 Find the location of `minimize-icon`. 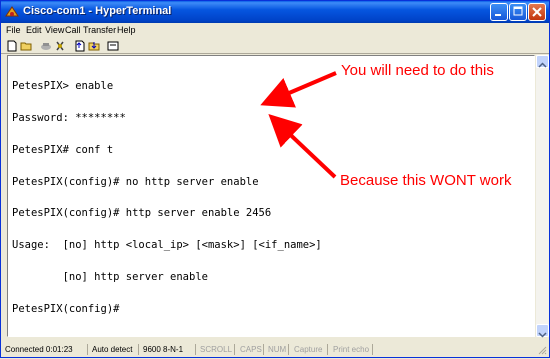

minimize-icon is located at coordinates (498, 15).